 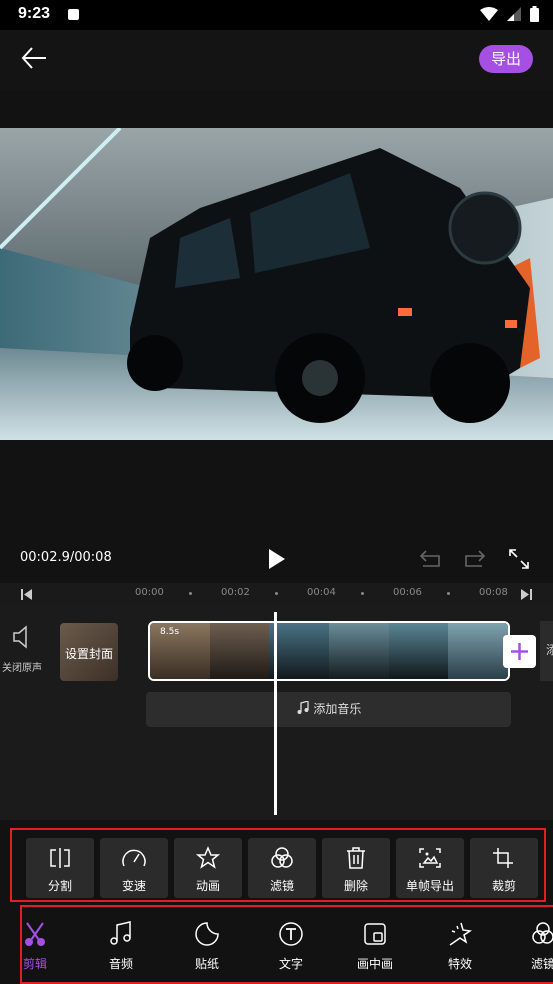 I want to click on cover-label: 设置封面, so click(x=88, y=654).